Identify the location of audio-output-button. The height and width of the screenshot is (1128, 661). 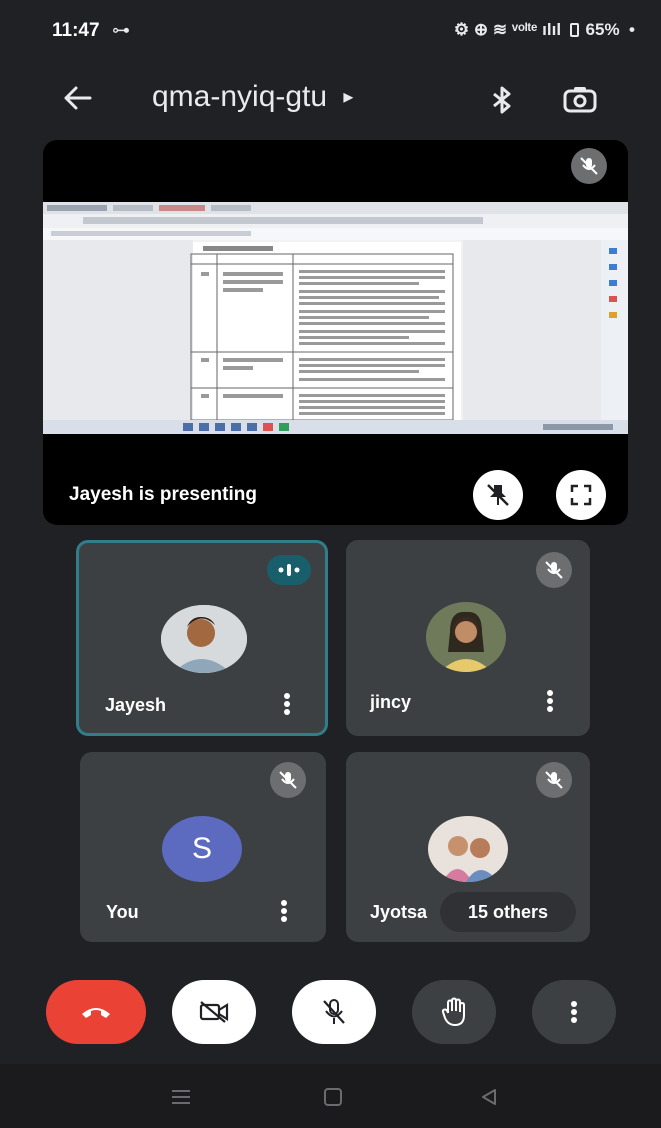
(502, 100).